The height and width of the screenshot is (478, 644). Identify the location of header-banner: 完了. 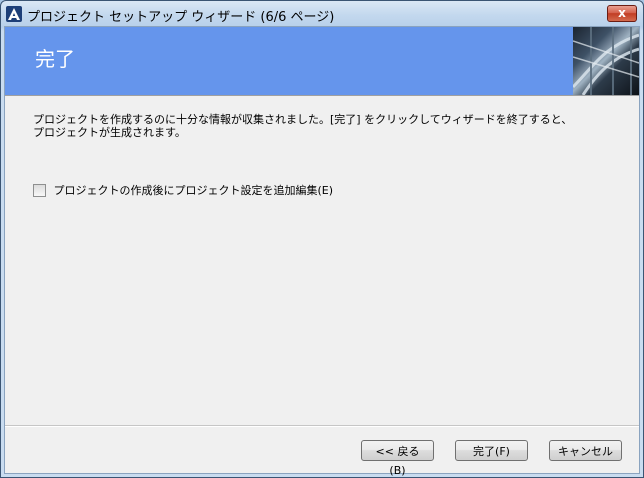
(289, 61).